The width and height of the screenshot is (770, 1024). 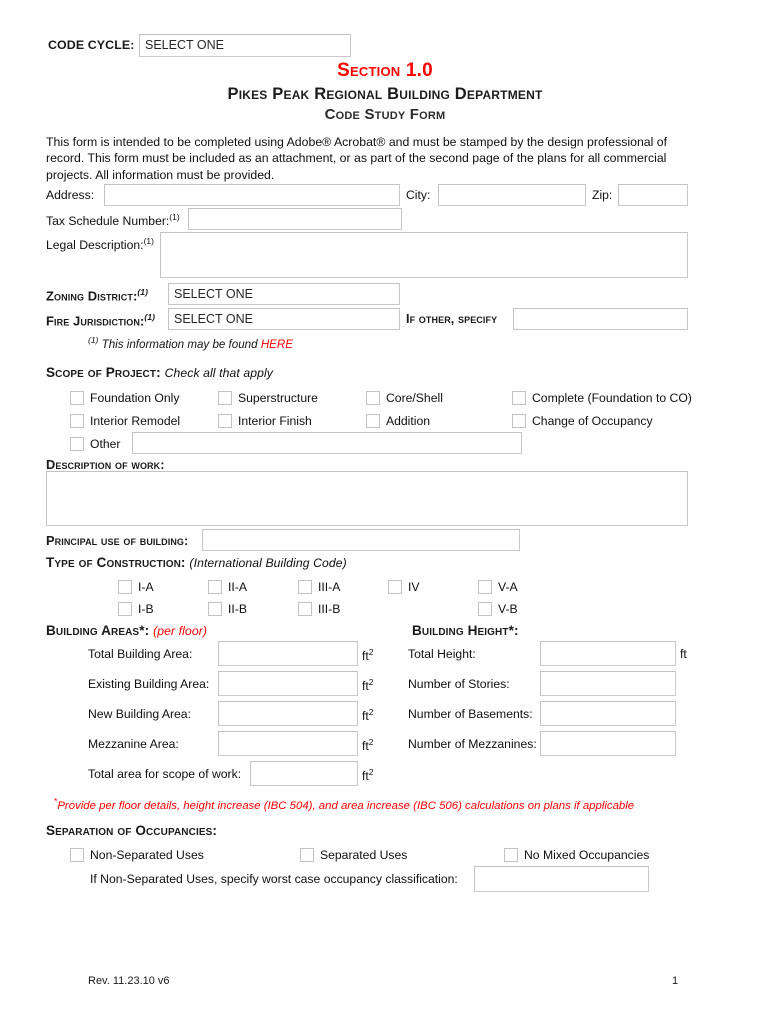 What do you see at coordinates (459, 684) in the screenshot?
I see `number-of-stories-label: Number of Stories:` at bounding box center [459, 684].